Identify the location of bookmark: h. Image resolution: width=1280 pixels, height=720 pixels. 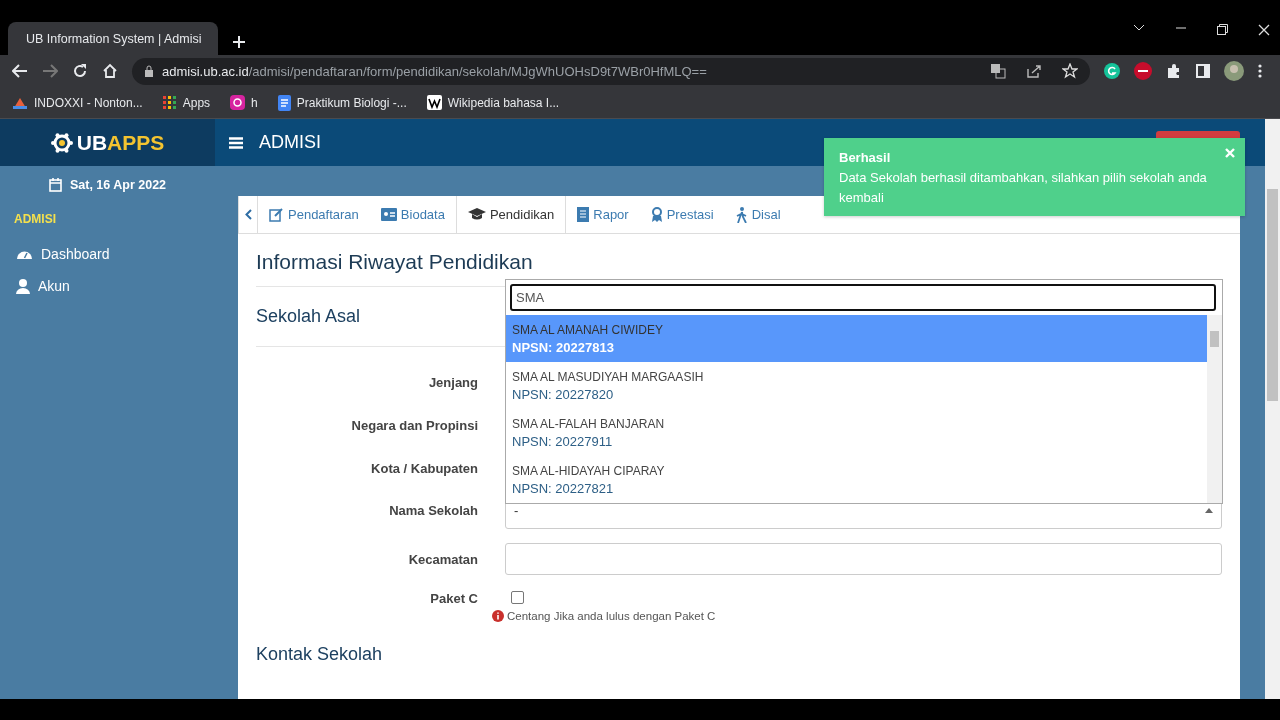
(244, 102).